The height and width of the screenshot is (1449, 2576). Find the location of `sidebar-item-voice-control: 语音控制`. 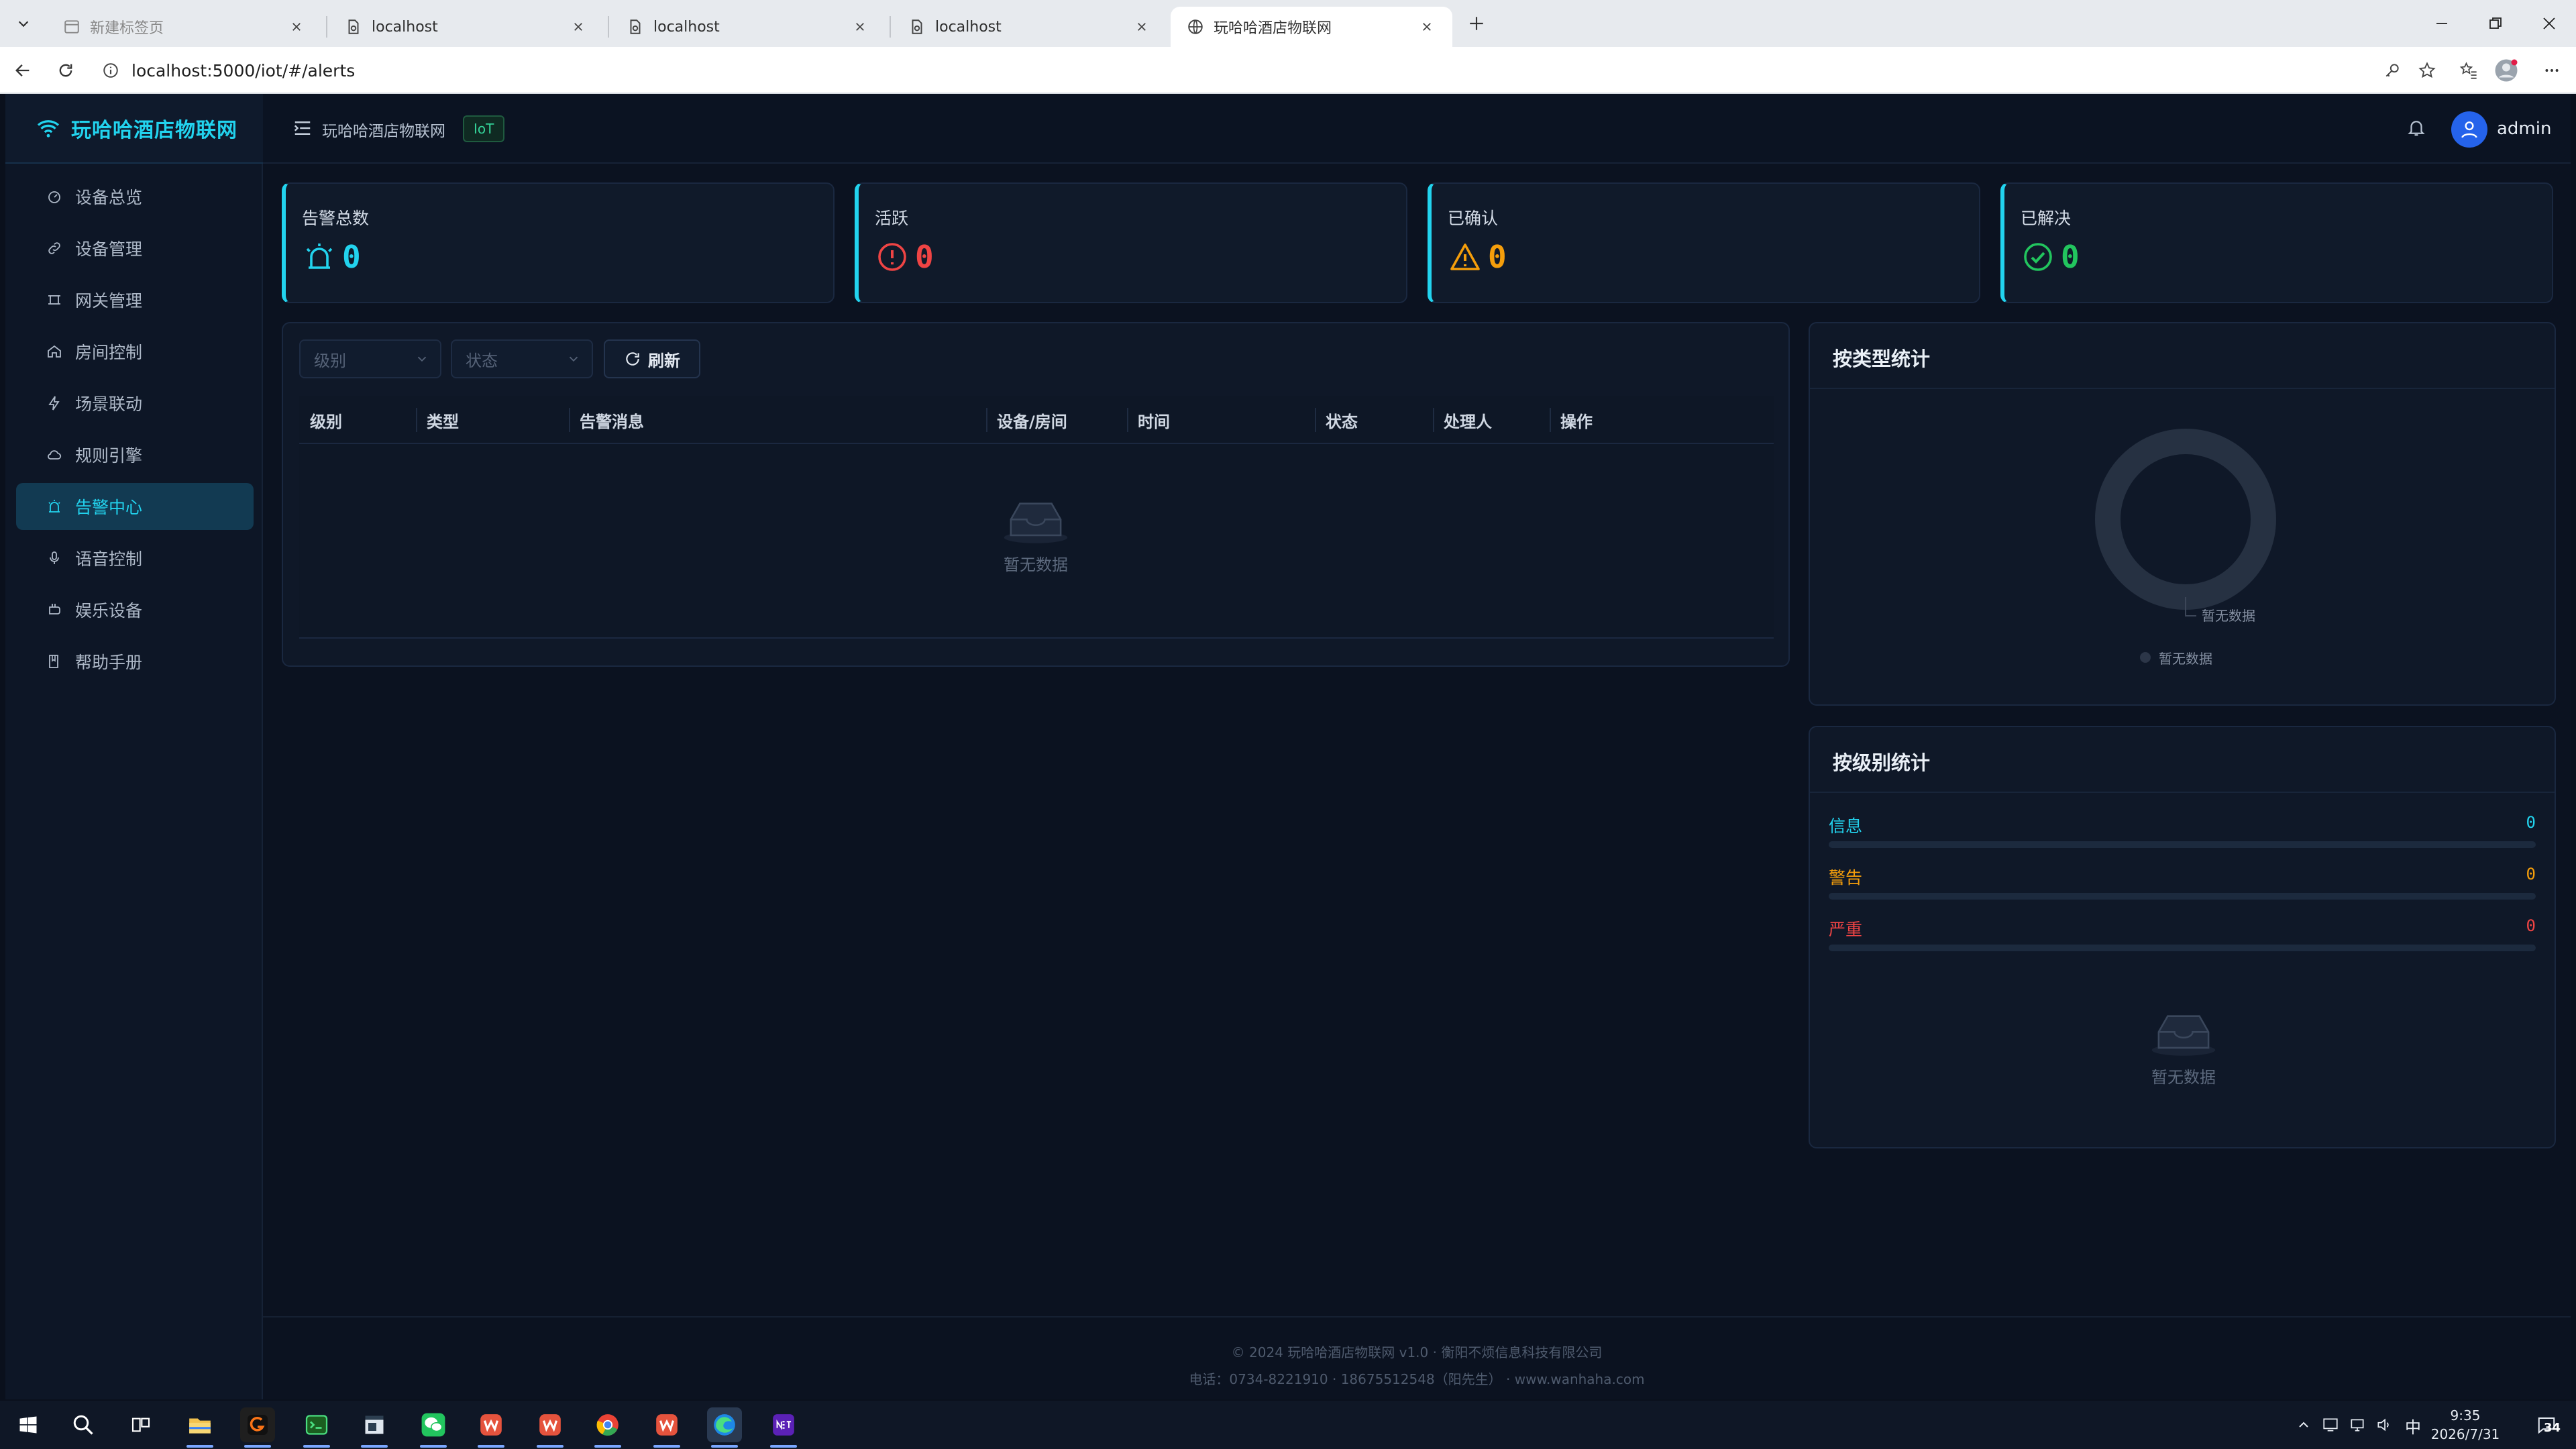

sidebar-item-voice-control: 语音控制 is located at coordinates (135, 558).